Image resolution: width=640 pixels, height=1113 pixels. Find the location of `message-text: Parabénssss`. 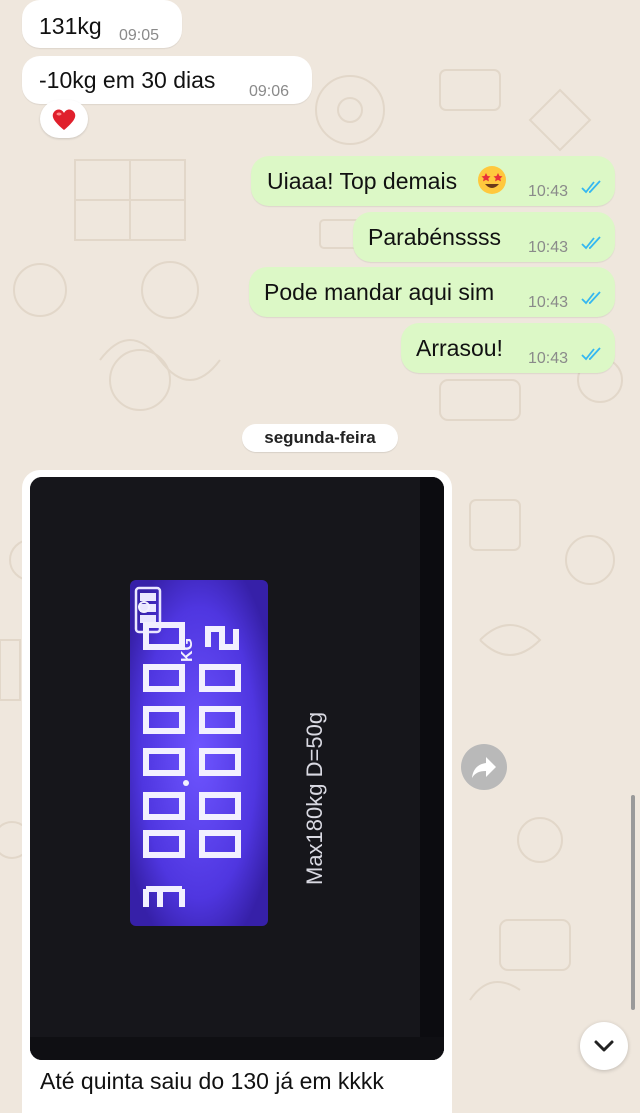

message-text: Parabénssss is located at coordinates (434, 237).